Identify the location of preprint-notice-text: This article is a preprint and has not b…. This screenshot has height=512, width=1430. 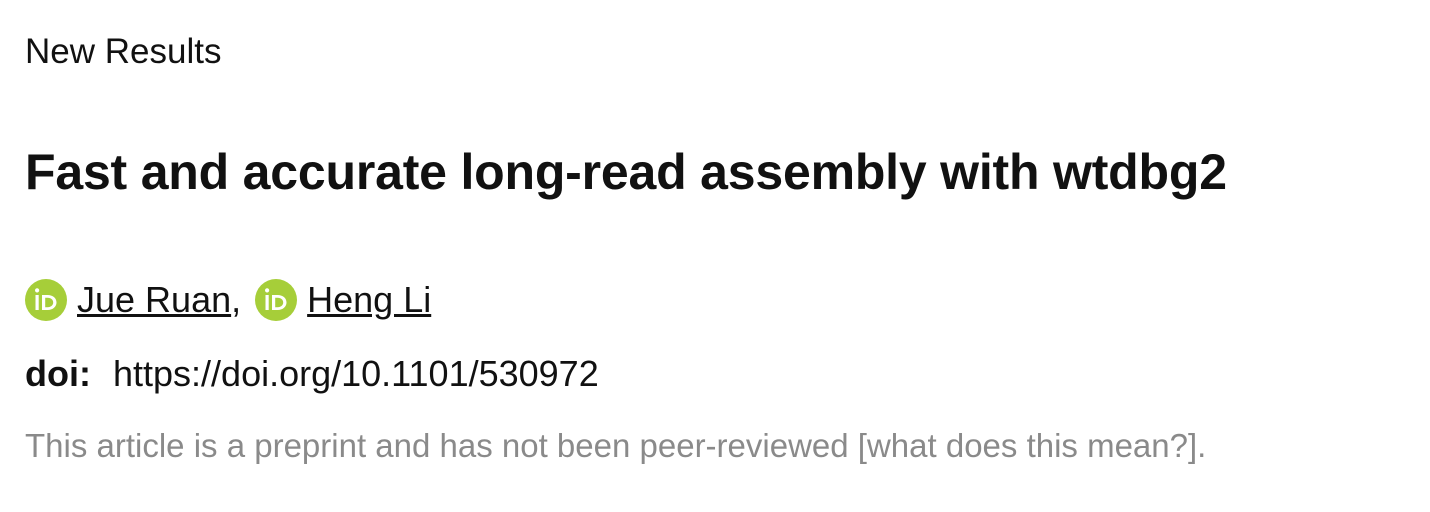
(441, 445).